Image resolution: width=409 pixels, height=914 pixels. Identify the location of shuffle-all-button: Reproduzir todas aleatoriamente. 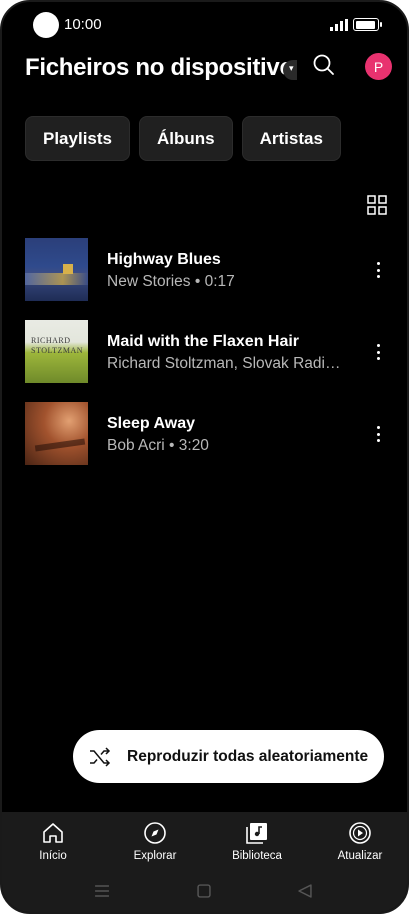
(228, 756).